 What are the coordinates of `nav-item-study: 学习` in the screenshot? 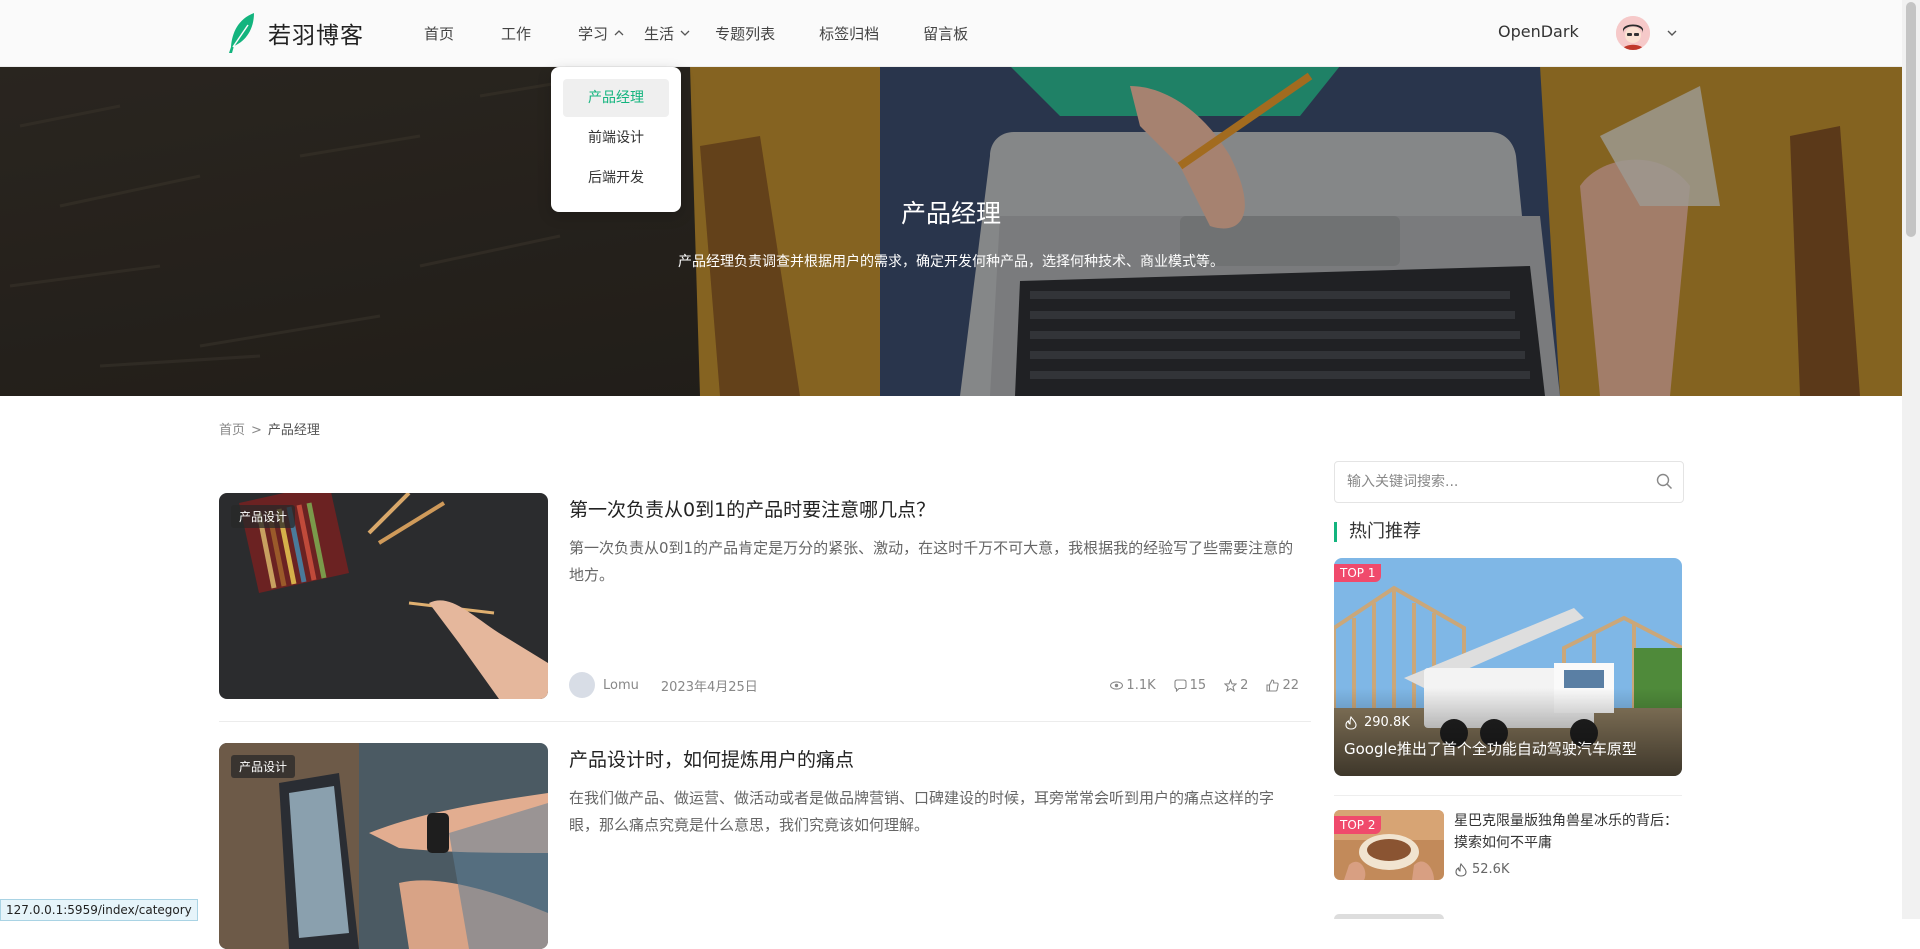 It's located at (601, 33).